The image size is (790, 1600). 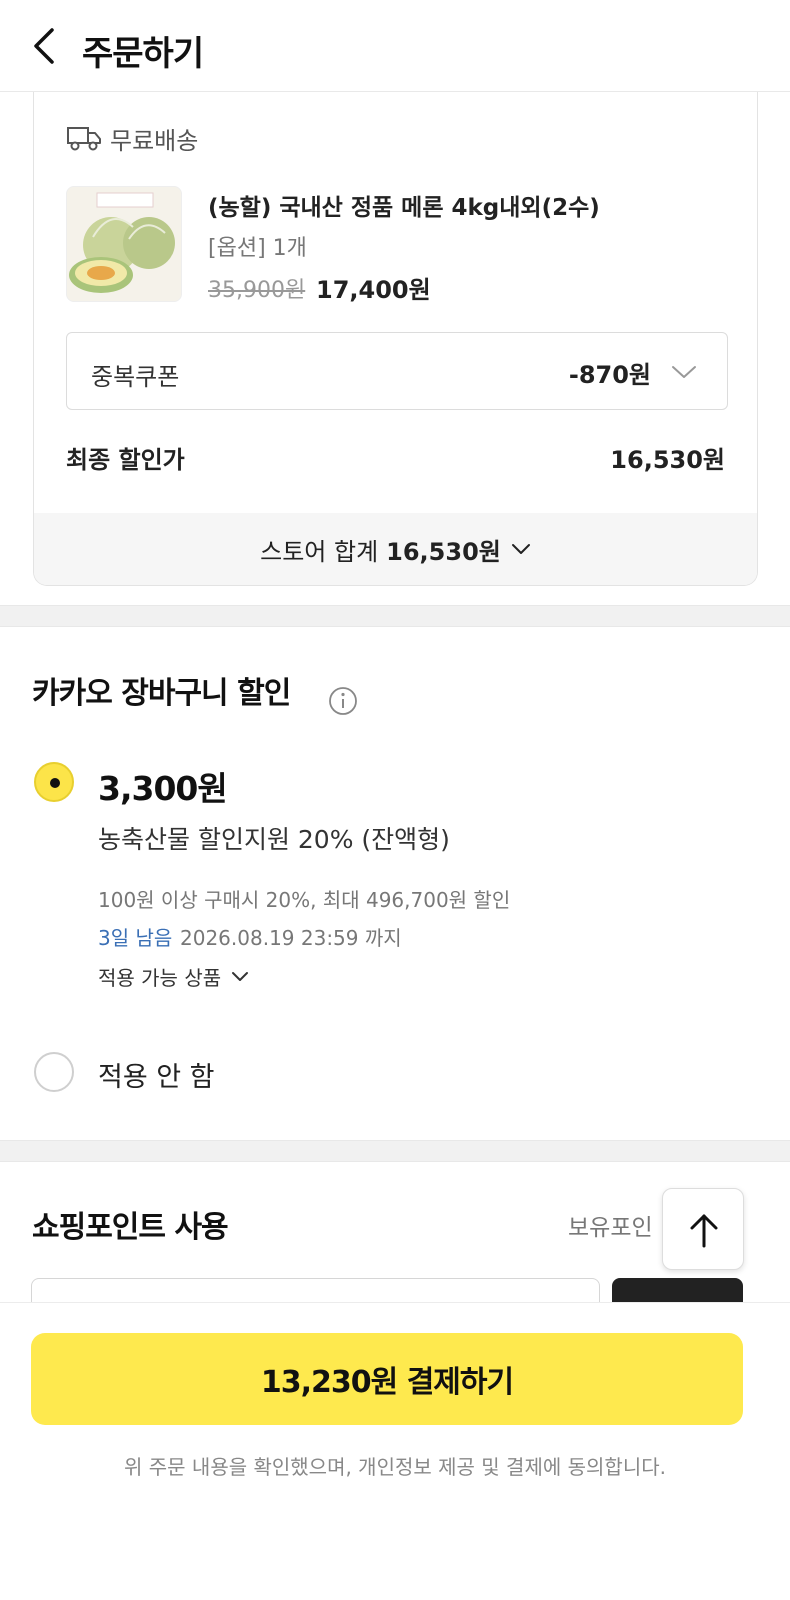 What do you see at coordinates (257, 248) in the screenshot?
I see `product-option: [옵션] 1개` at bounding box center [257, 248].